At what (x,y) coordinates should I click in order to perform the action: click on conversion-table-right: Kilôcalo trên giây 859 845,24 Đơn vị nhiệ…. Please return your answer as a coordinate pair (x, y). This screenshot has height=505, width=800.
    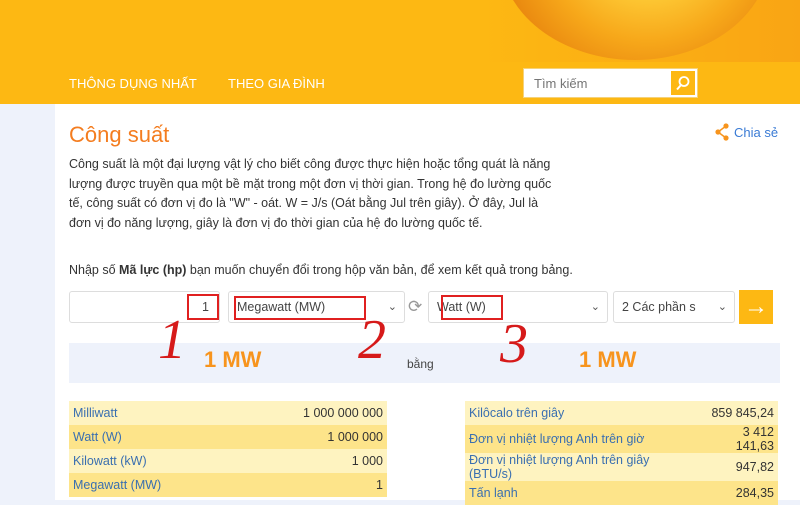
    Looking at the image, I should click on (621, 453).